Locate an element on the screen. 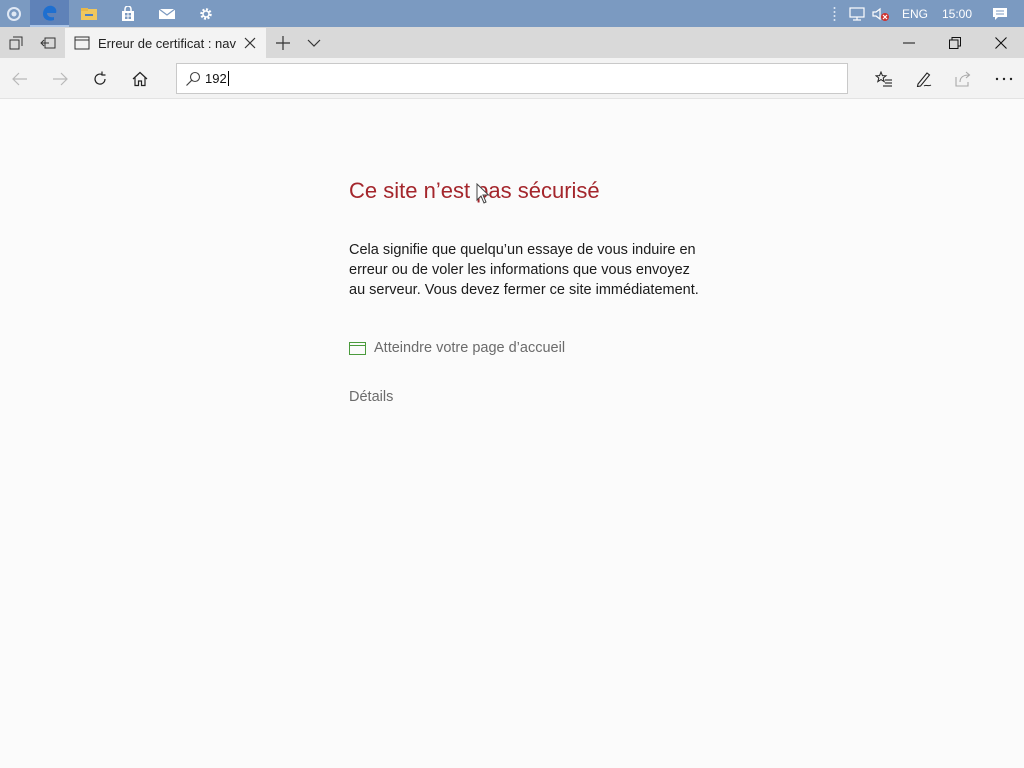  tab-preview-button is located at coordinates (314, 42).